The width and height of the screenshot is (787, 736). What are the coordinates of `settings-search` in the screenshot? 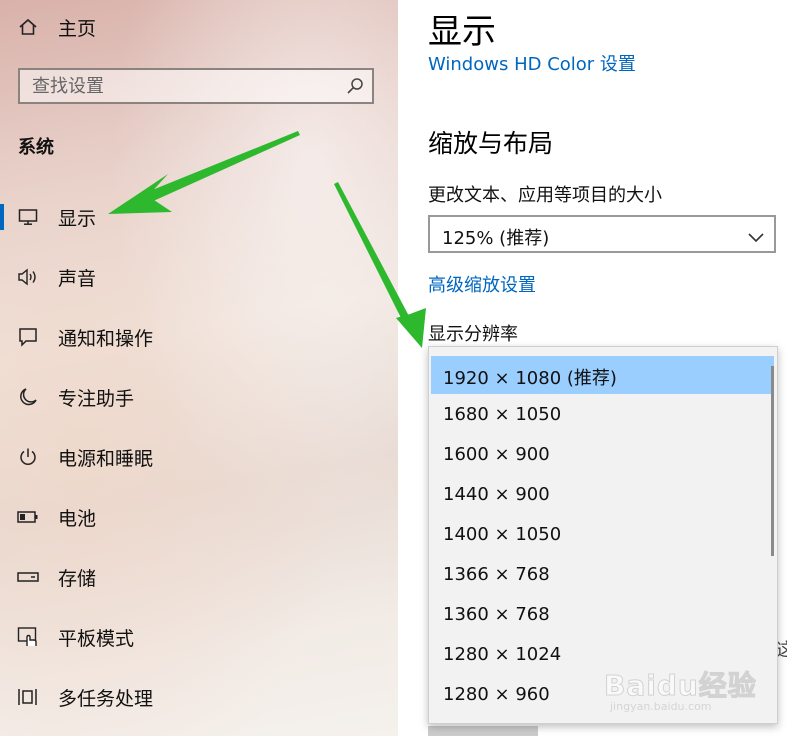 It's located at (196, 86).